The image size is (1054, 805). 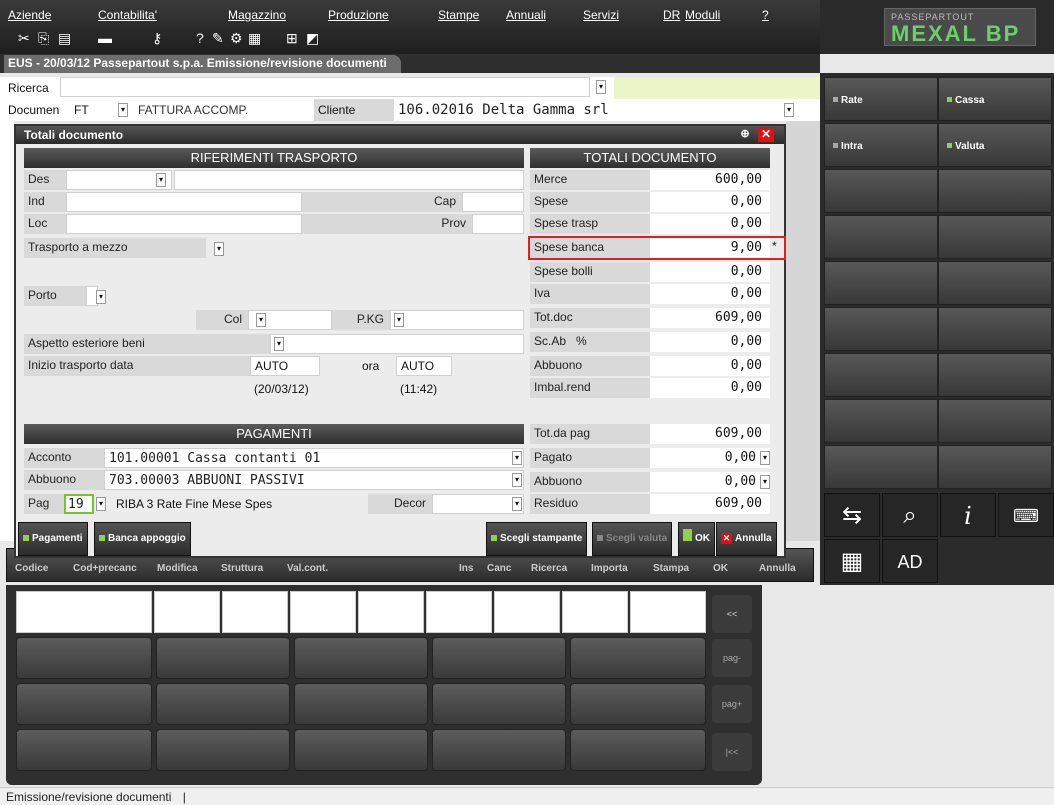 What do you see at coordinates (549, 568) in the screenshot?
I see `bottom-ricerca: Ricerca` at bounding box center [549, 568].